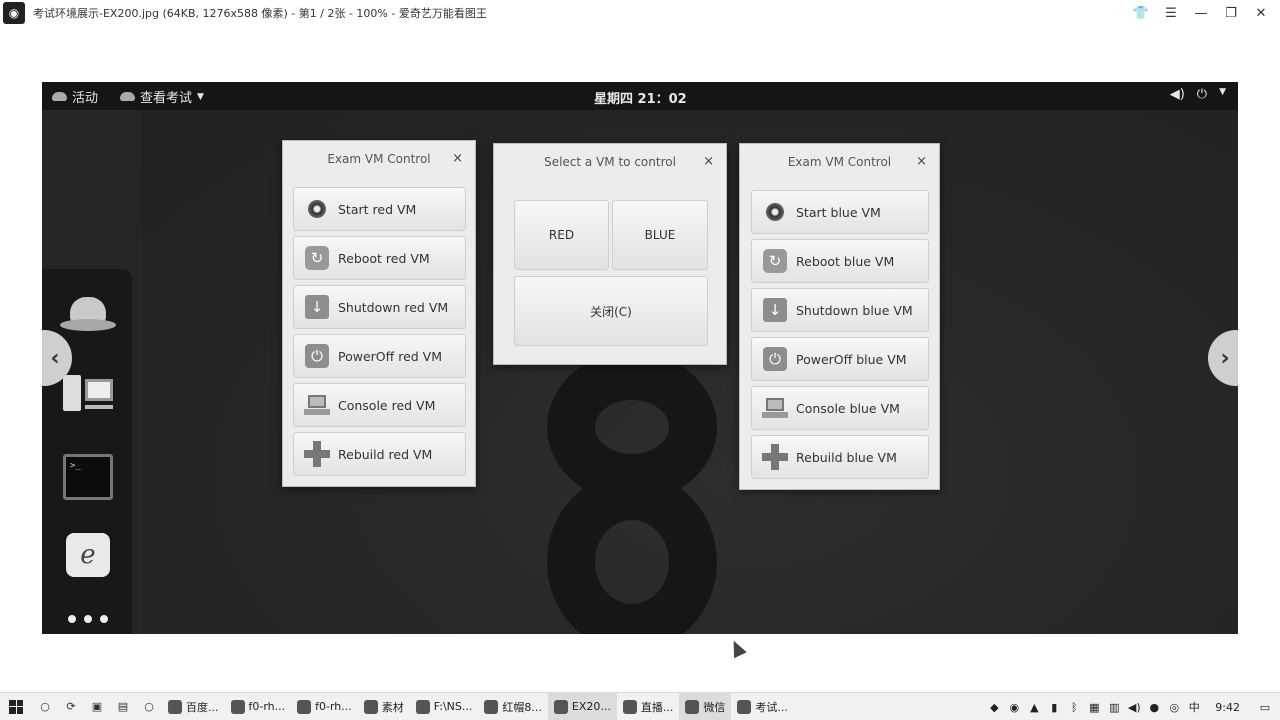  I want to click on tray-app-icon: ◆, so click(994, 707).